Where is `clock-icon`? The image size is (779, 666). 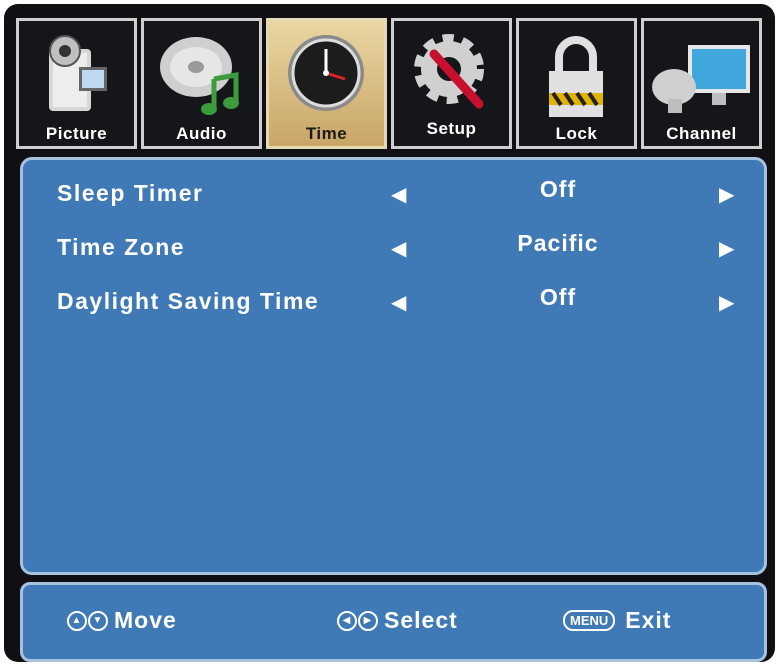 clock-icon is located at coordinates (326, 73).